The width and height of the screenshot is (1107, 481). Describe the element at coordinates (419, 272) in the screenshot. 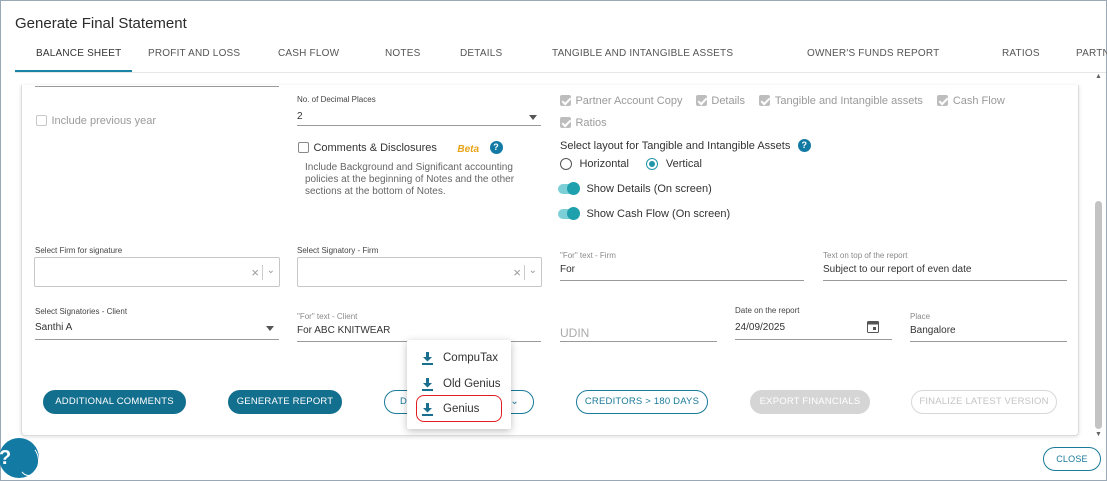

I see `signatory-firm-select: × ⌄` at that location.